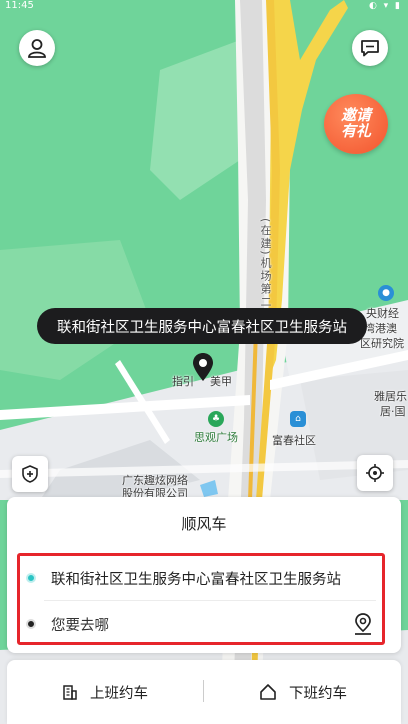 The image size is (408, 724). What do you see at coordinates (390, 396) in the screenshot?
I see `poi-label-yaju-1: 雅居乐` at bounding box center [390, 396].